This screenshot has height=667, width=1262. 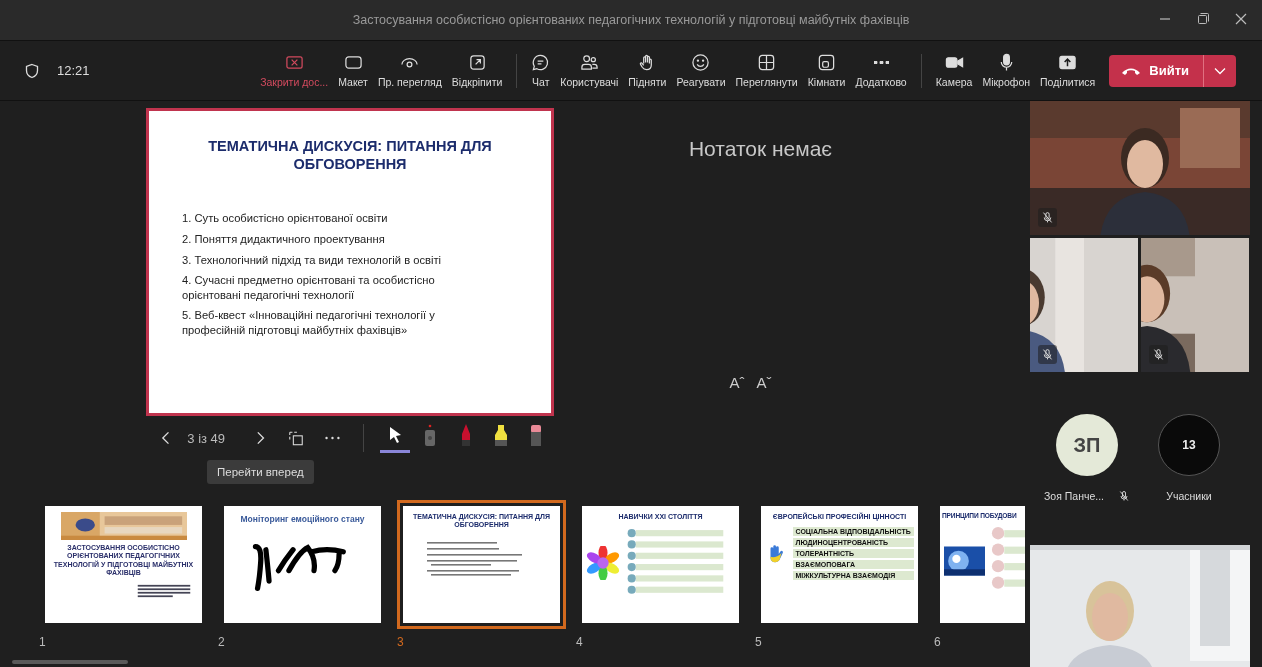 What do you see at coordinates (954, 70) in the screenshot?
I see `toolbar-button: Камера` at bounding box center [954, 70].